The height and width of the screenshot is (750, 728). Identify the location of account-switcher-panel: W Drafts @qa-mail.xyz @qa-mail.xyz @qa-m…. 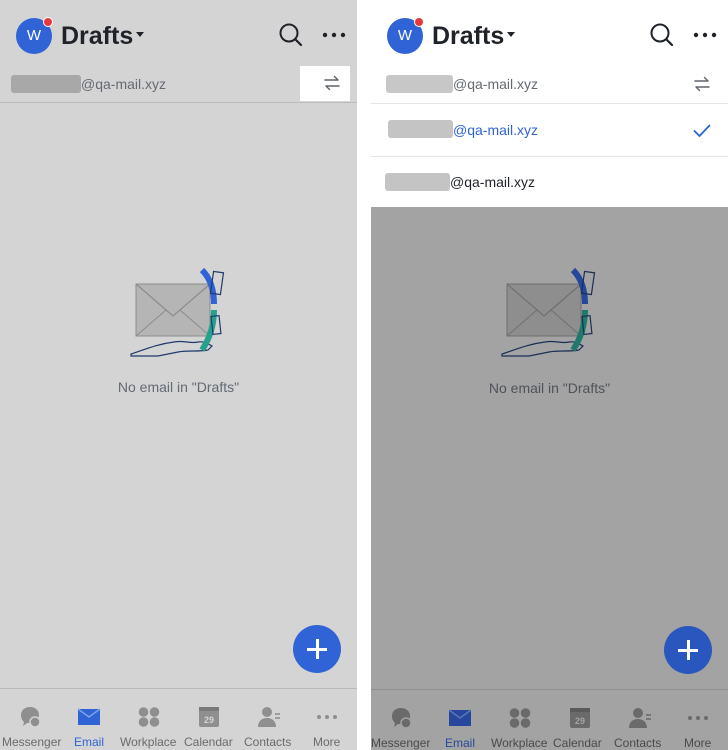
(549, 103).